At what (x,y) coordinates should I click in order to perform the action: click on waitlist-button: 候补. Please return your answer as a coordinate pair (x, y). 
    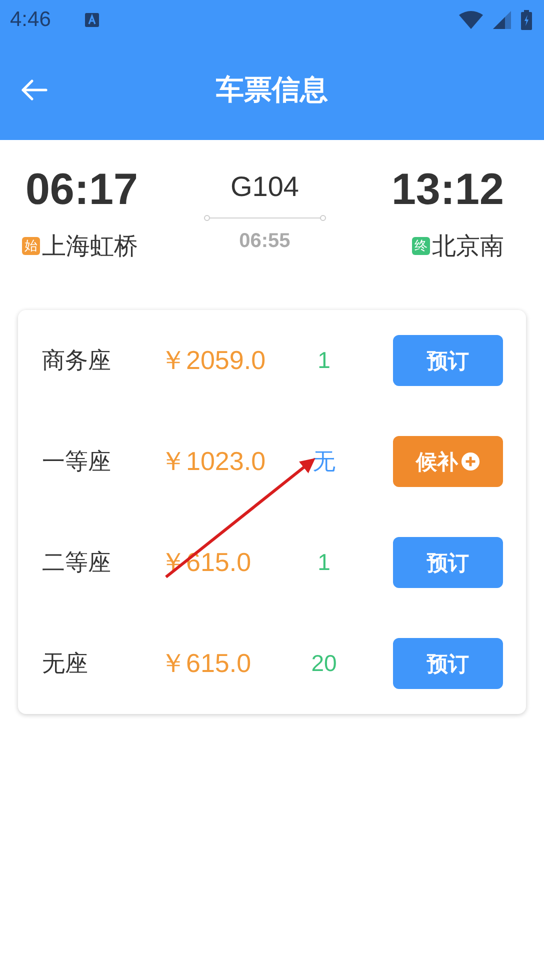
    Looking at the image, I should click on (448, 461).